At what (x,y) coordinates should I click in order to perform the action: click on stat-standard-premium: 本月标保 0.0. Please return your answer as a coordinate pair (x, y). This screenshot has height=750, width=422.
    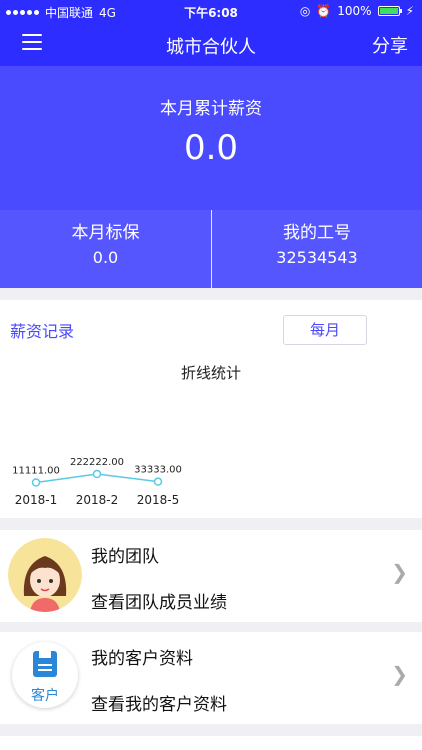
    Looking at the image, I should click on (105, 249).